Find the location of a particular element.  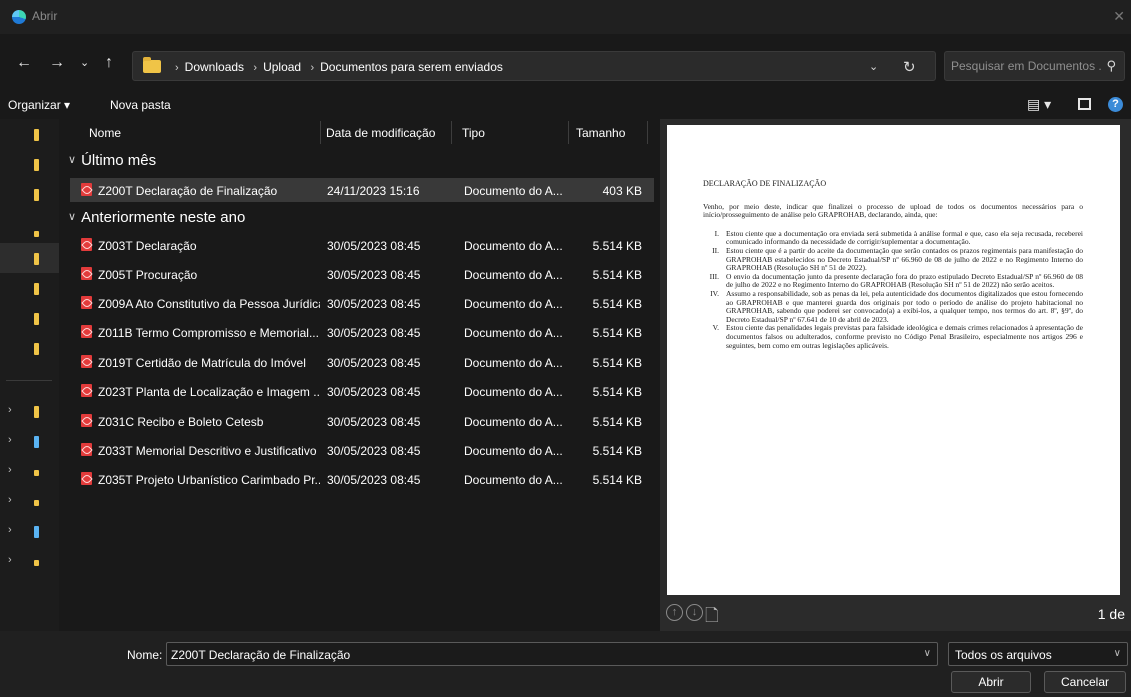

file-size: 5.514 KB is located at coordinates (617, 304).